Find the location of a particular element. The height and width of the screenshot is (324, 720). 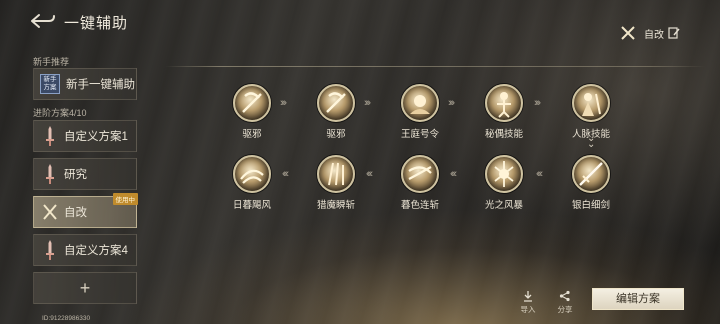

back-button is located at coordinates (43, 21).